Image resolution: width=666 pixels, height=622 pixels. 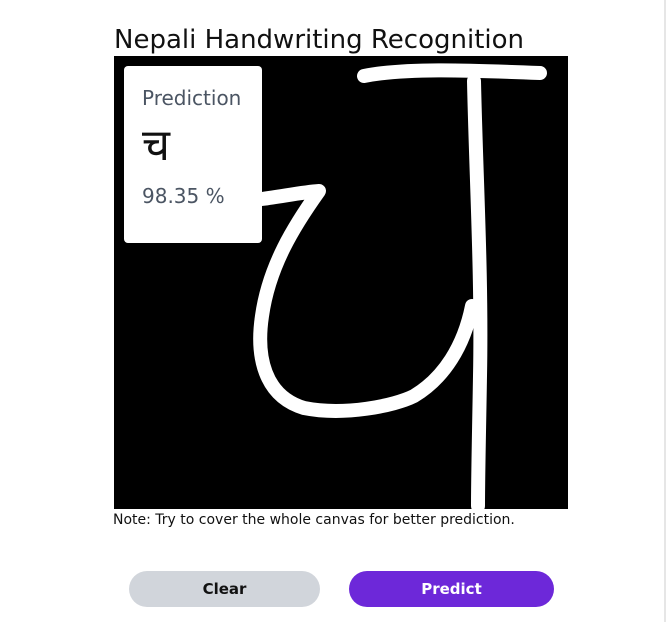 What do you see at coordinates (224, 589) in the screenshot?
I see `clear-button: Clear` at bounding box center [224, 589].